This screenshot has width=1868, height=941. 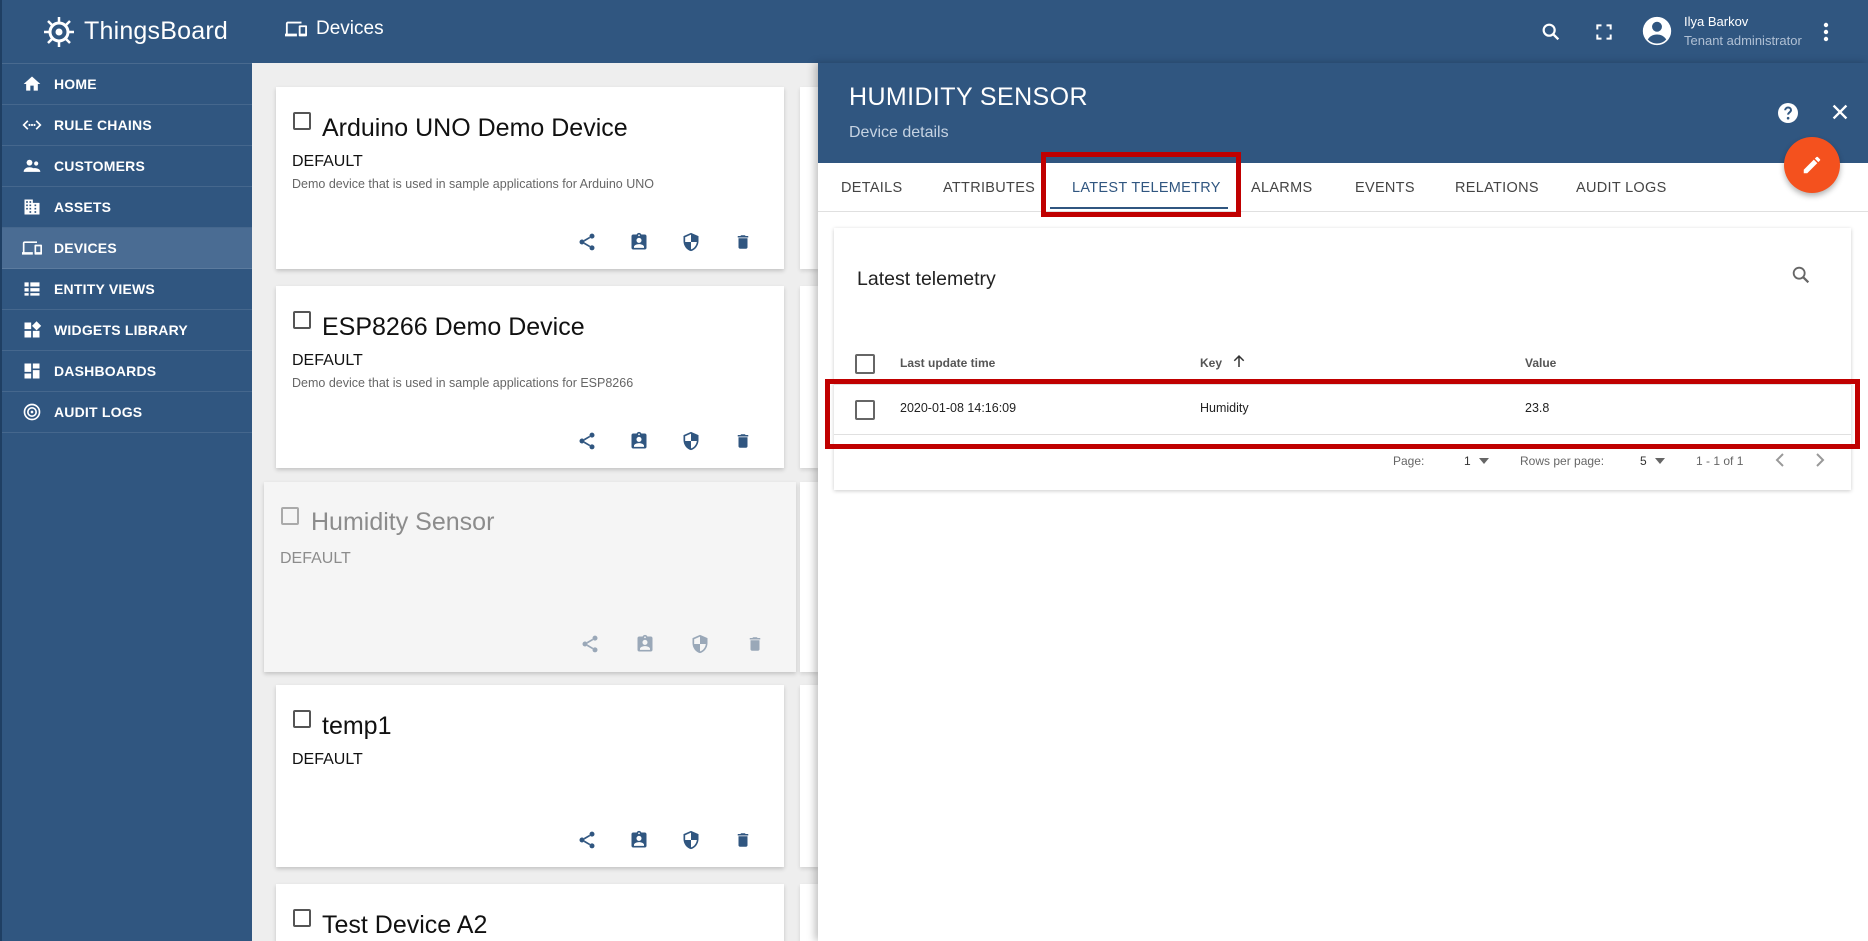 What do you see at coordinates (1497, 187) in the screenshot?
I see `tab-relations: RELATIONS` at bounding box center [1497, 187].